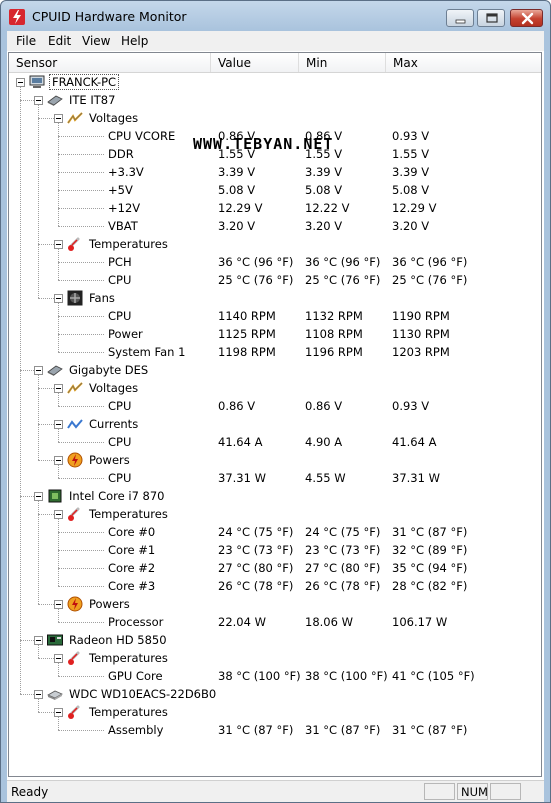 The image size is (551, 803). I want to click on close-button, so click(526, 18).